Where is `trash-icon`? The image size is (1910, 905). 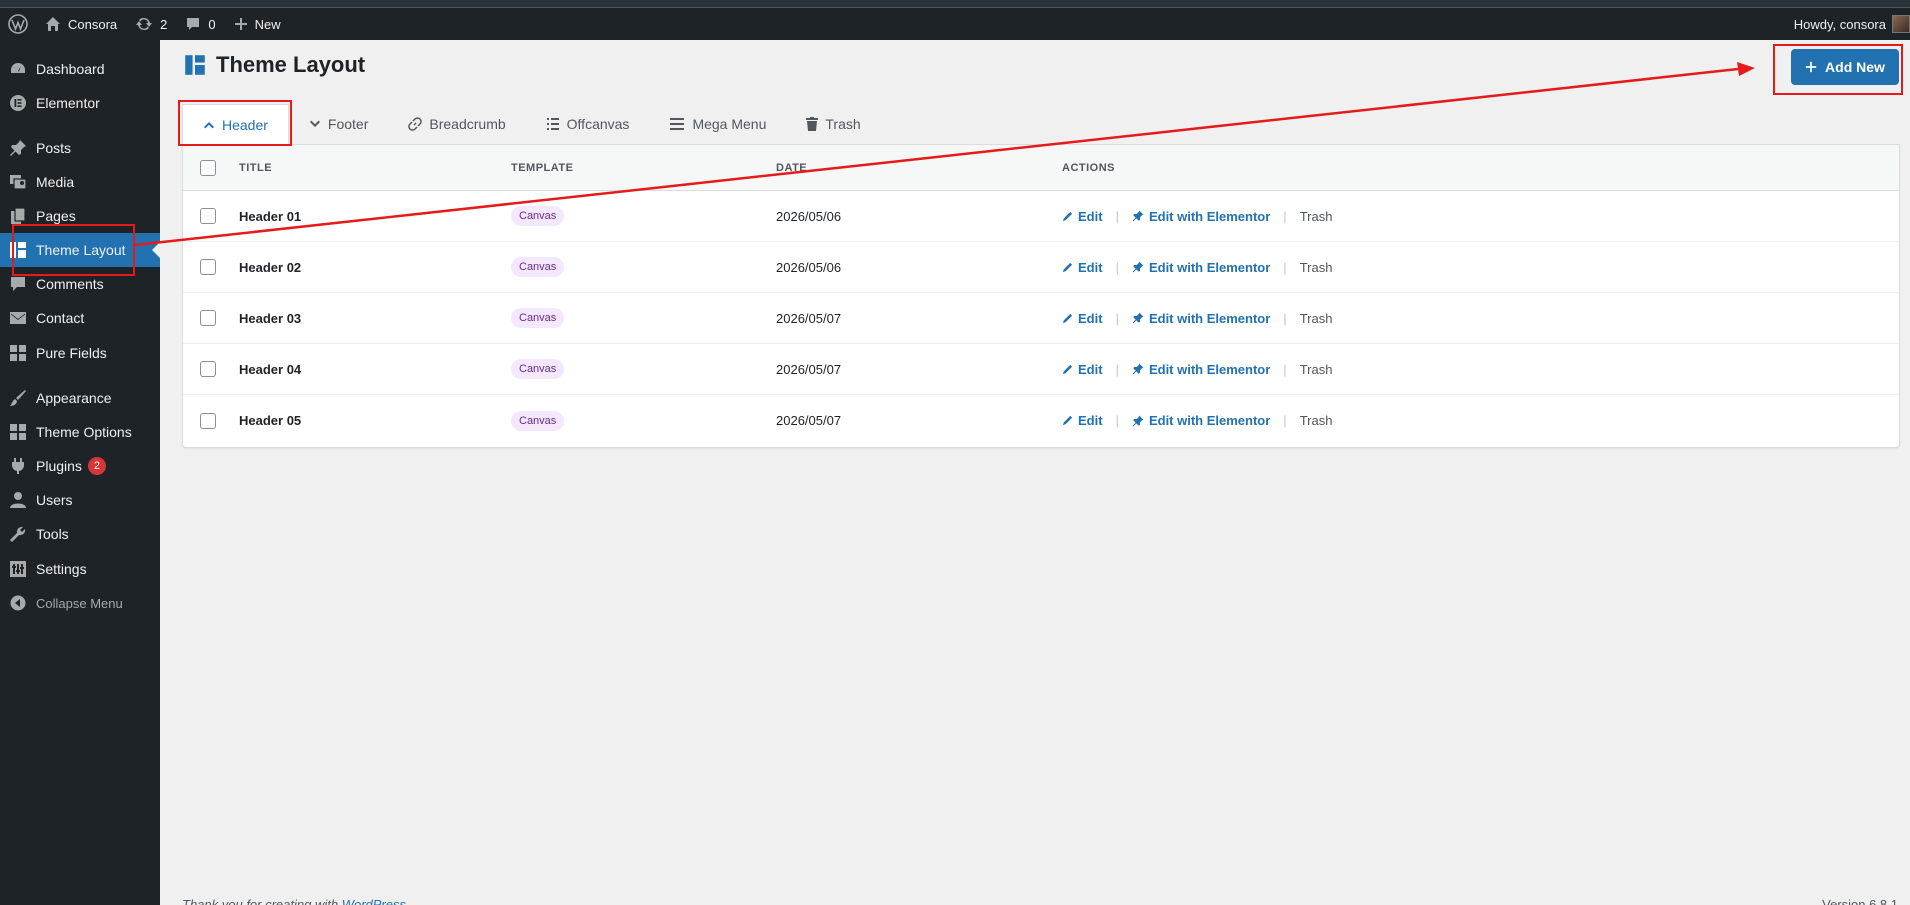 trash-icon is located at coordinates (812, 124).